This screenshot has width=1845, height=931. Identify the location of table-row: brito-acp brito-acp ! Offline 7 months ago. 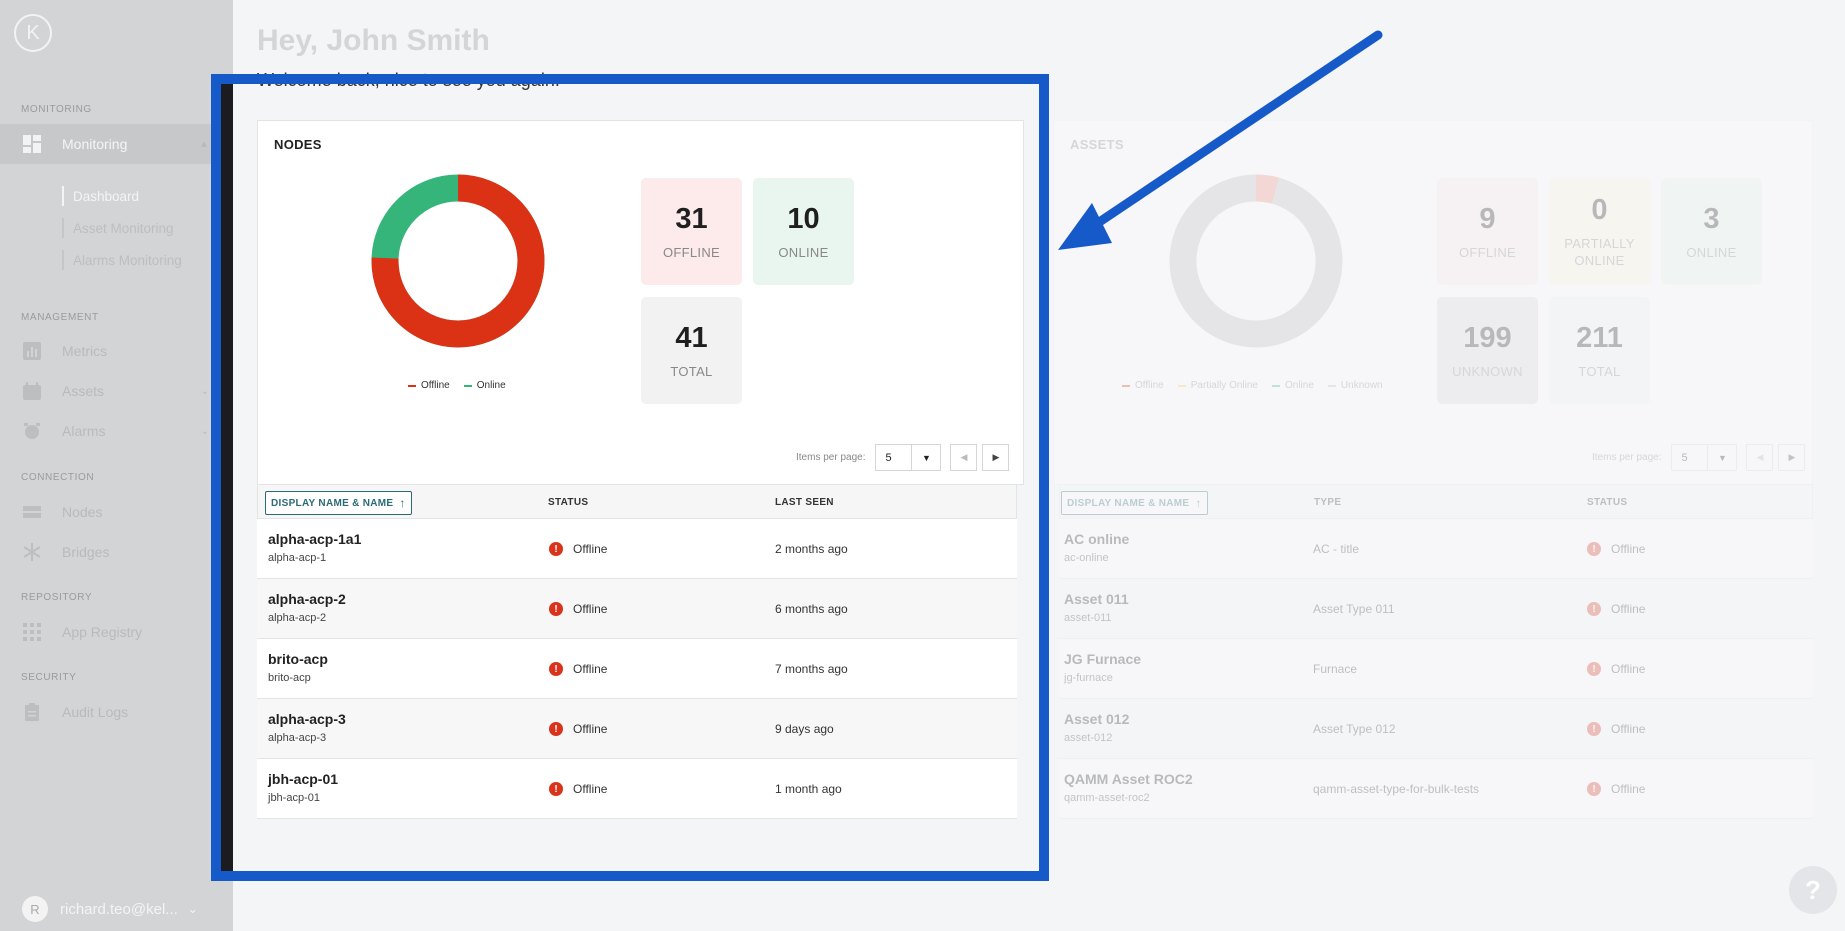
(637, 669).